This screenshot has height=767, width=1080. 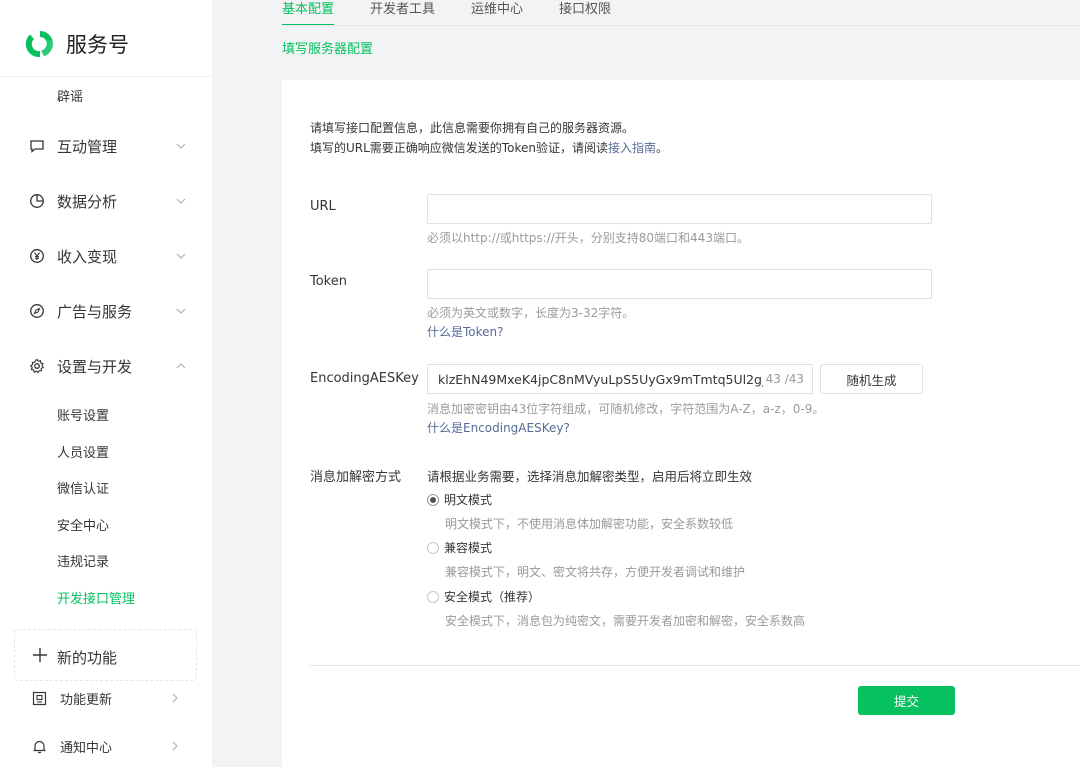 What do you see at coordinates (356, 477) in the screenshot?
I see `encryption-mode-label: 消息加解密方式` at bounding box center [356, 477].